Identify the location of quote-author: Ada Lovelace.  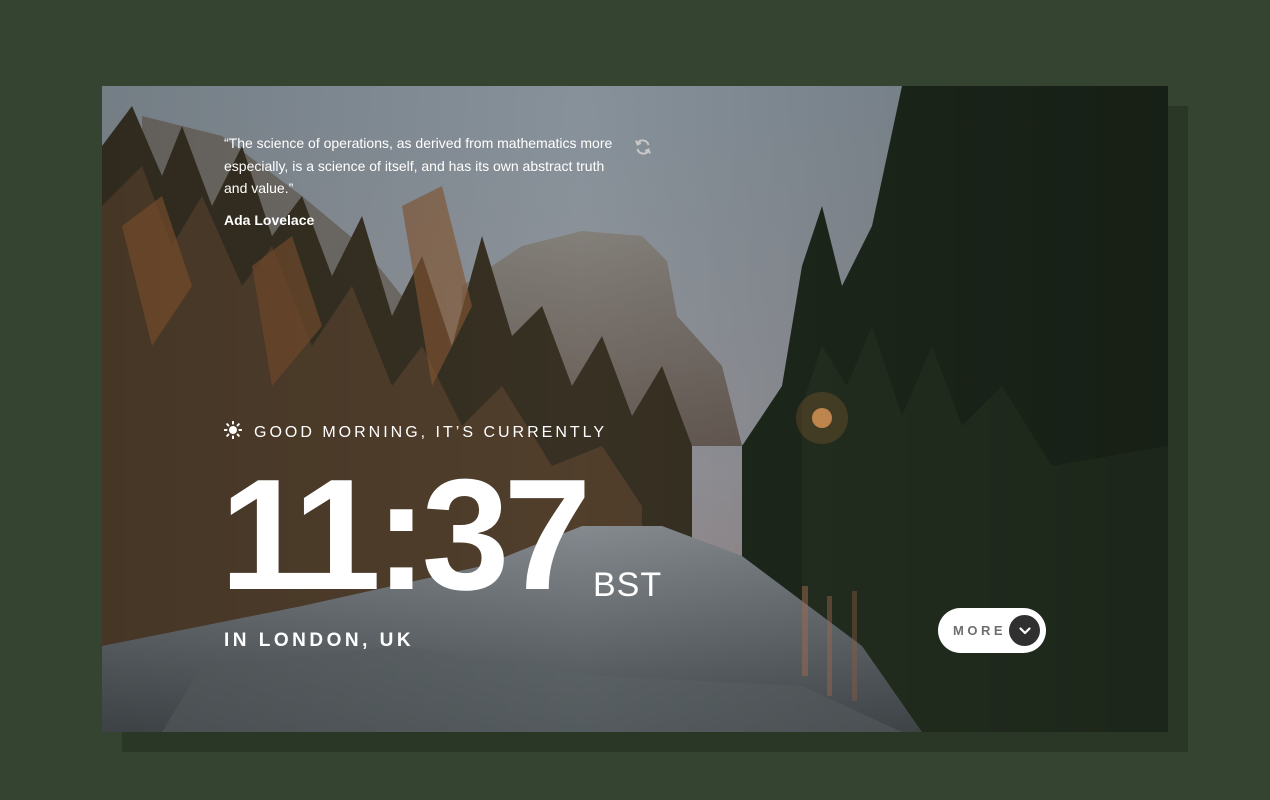
(269, 219).